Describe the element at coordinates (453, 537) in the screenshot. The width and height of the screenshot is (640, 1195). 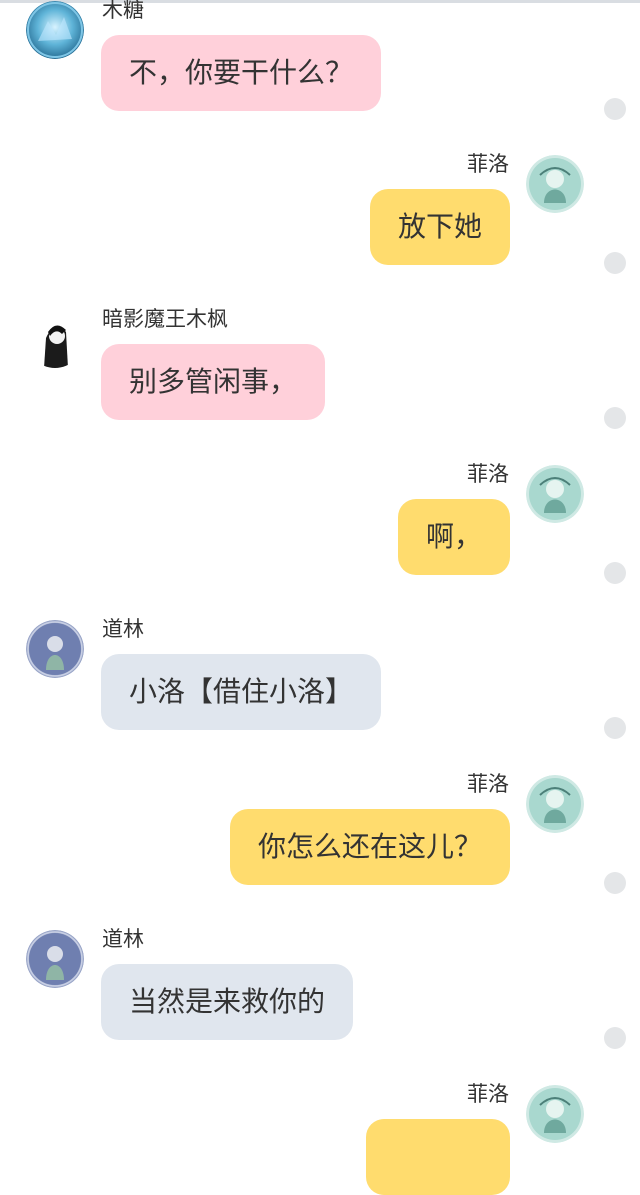
I see `message-bubble: 啊，` at that location.